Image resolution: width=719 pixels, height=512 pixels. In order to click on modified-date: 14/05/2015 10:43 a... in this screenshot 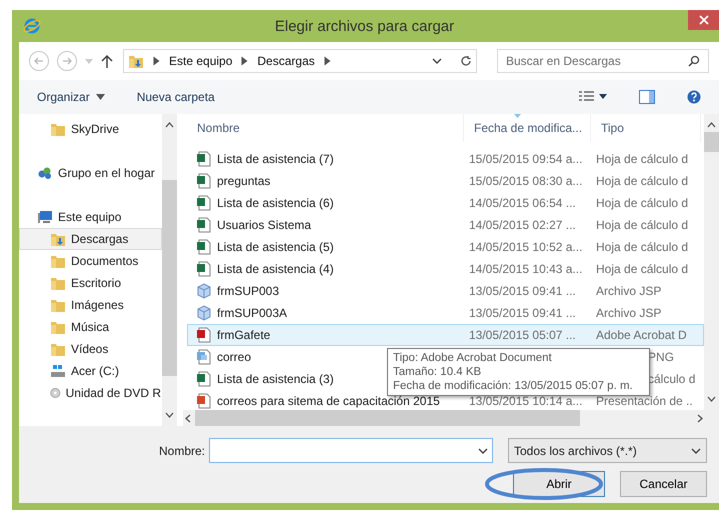, I will do `click(525, 269)`.